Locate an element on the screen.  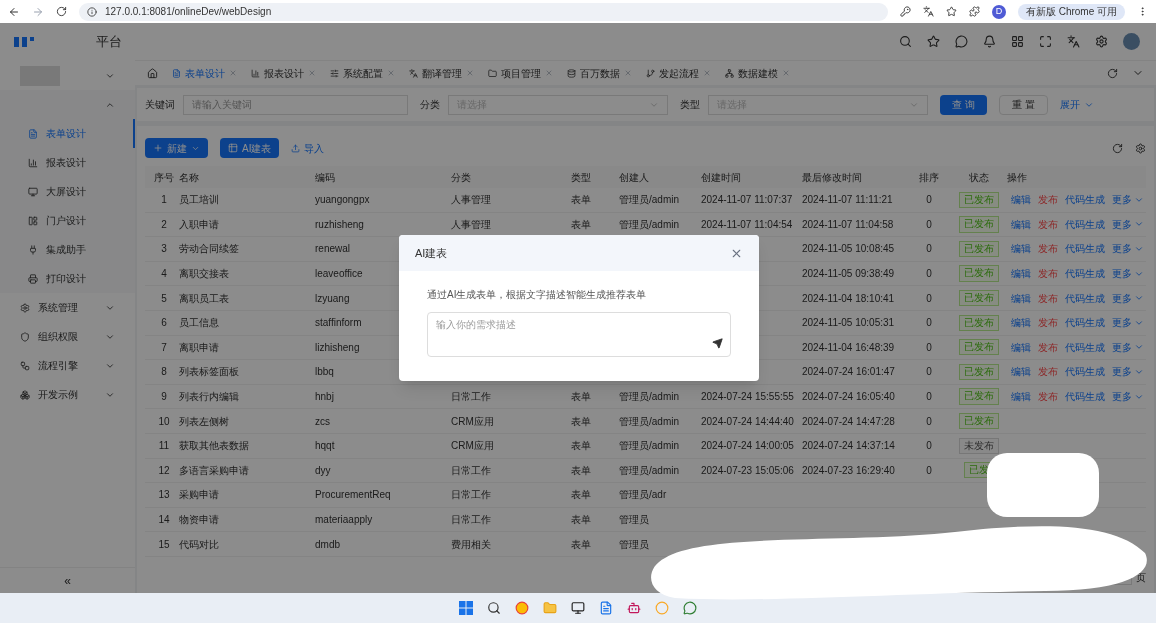
browser-icon is located at coordinates (522, 608).